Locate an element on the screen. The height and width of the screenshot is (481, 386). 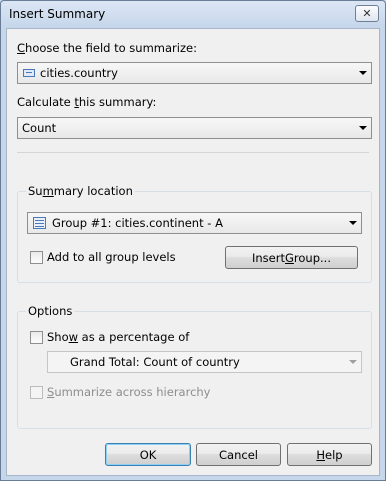
group-icon is located at coordinates (39, 223).